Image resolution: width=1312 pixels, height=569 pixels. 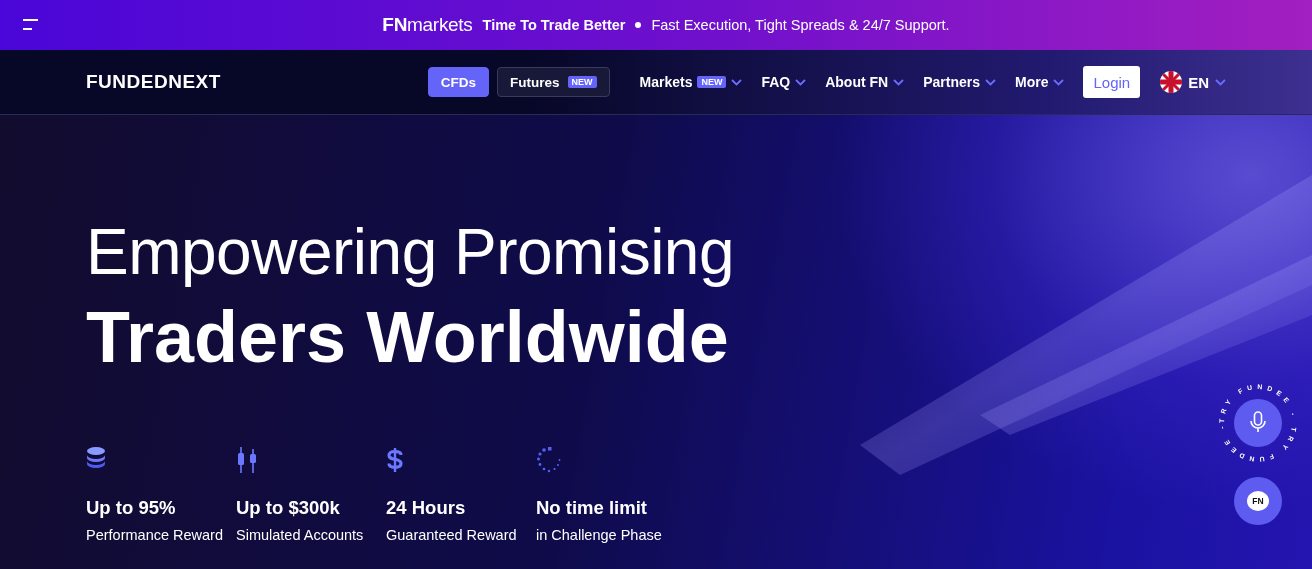 I want to click on market-tab: Futures NEW, so click(x=553, y=82).